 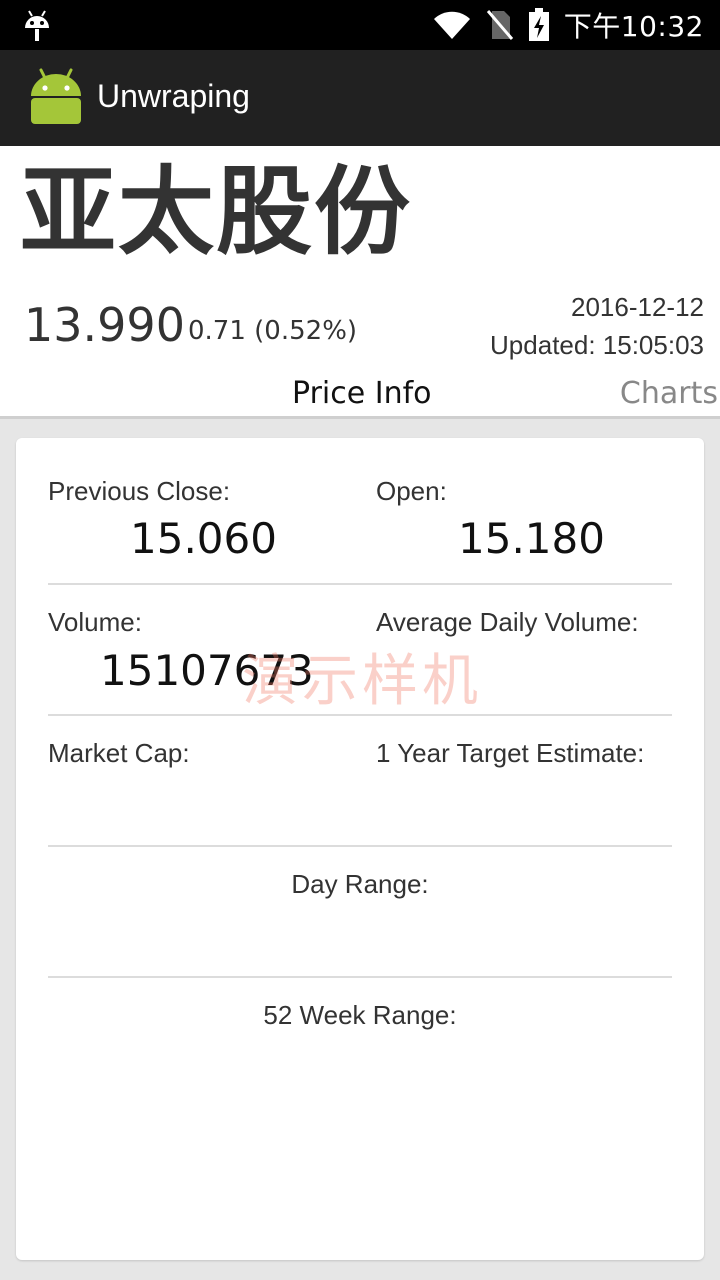 What do you see at coordinates (360, 1015) in the screenshot?
I see `week52-range-label: 52 Week Range:` at bounding box center [360, 1015].